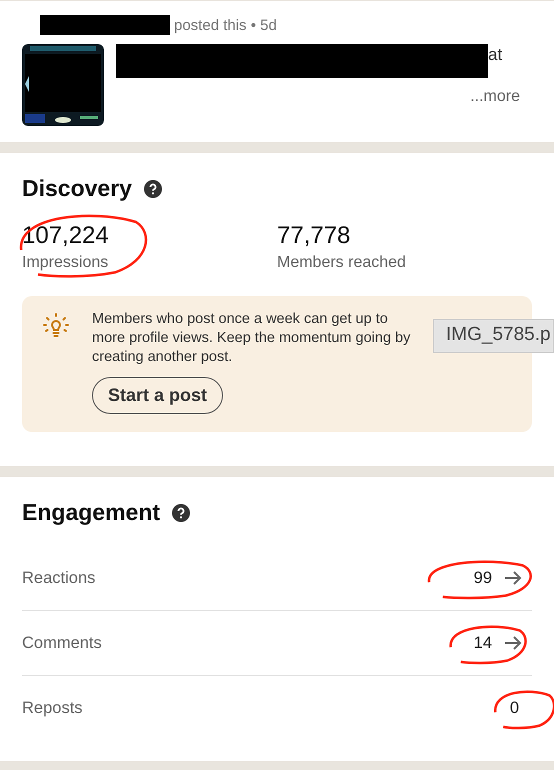  I want to click on metric-label: Reactions, so click(59, 578).